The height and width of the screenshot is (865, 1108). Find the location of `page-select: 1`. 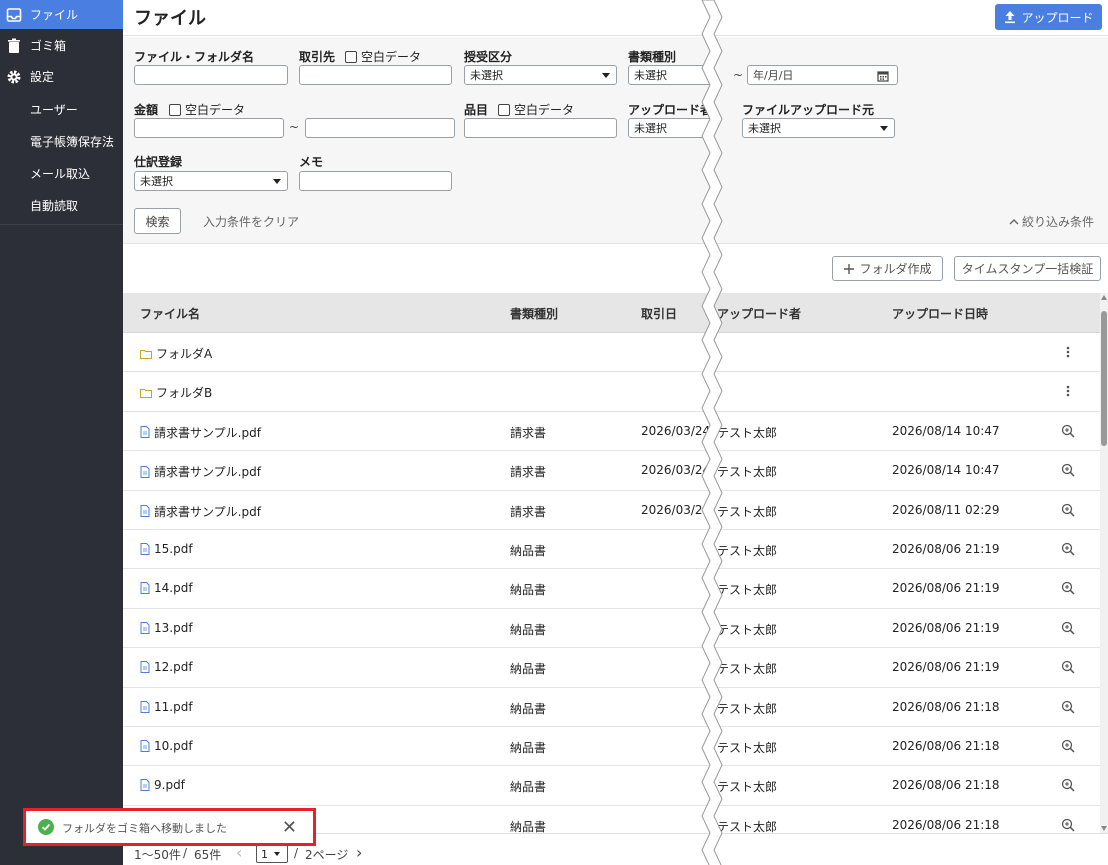

page-select: 1 is located at coordinates (272, 854).